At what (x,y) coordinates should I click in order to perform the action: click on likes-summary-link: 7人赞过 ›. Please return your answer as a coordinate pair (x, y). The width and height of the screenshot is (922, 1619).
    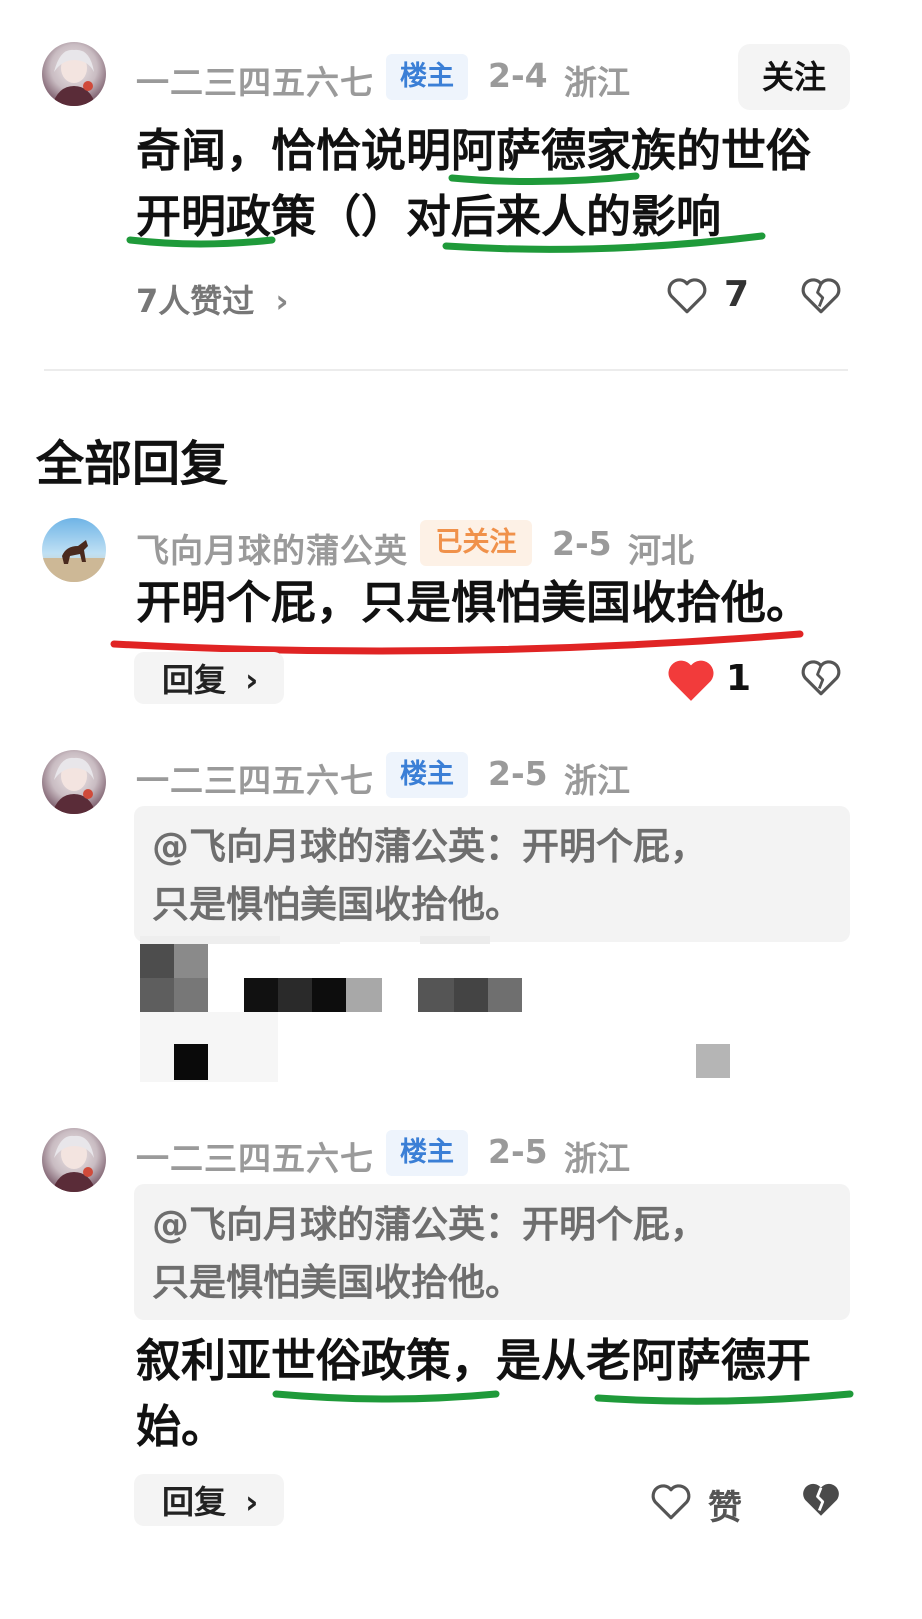
    Looking at the image, I should click on (212, 299).